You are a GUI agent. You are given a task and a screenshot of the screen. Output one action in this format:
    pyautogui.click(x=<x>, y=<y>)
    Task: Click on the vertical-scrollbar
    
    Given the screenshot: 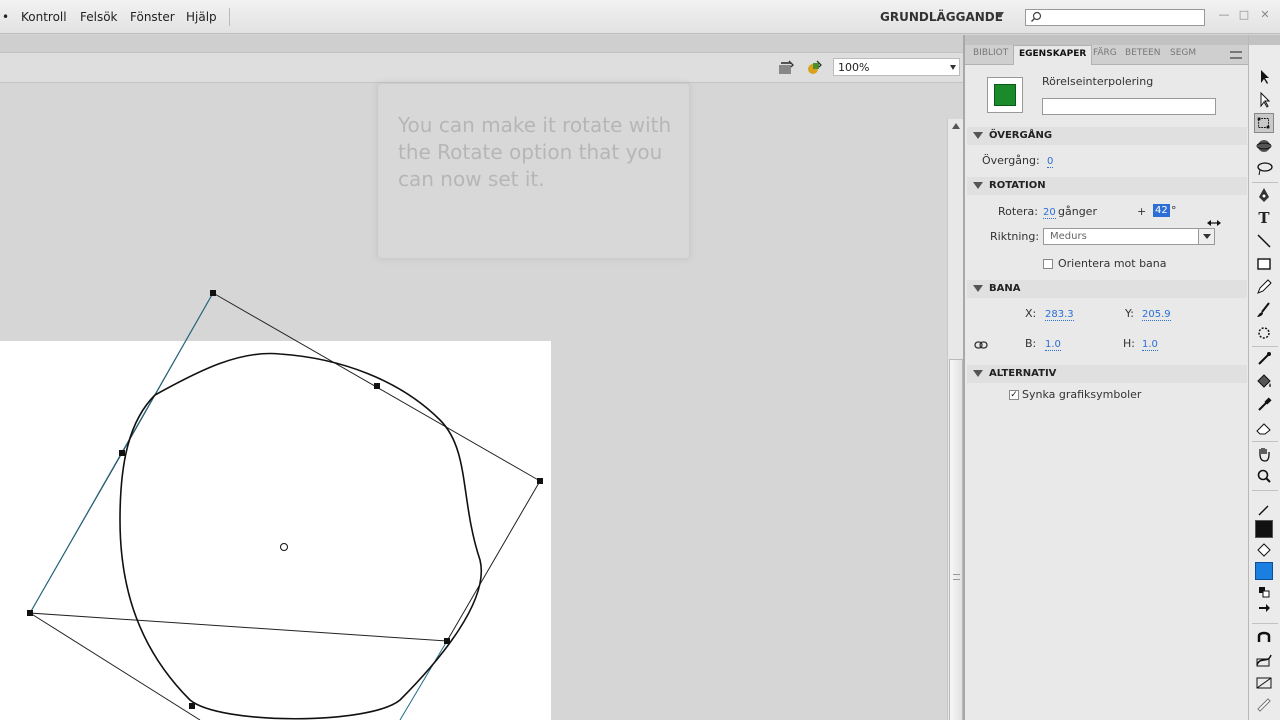 What is the action you would take?
    pyautogui.click(x=955, y=419)
    